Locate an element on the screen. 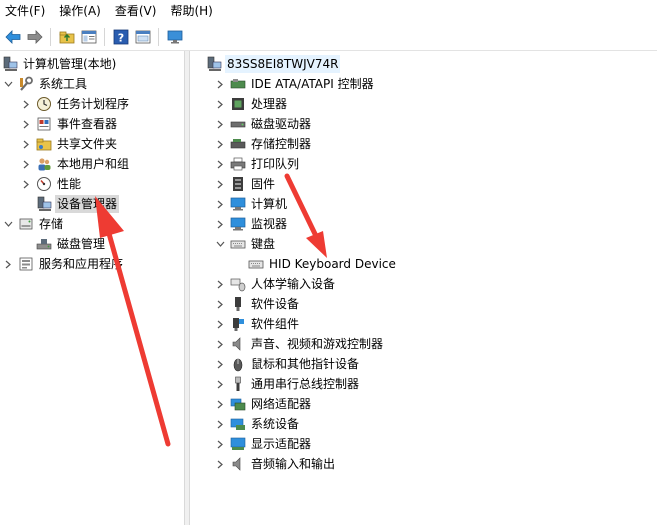  tree-services-apps: 服务和应用程序 is located at coordinates (63, 264).